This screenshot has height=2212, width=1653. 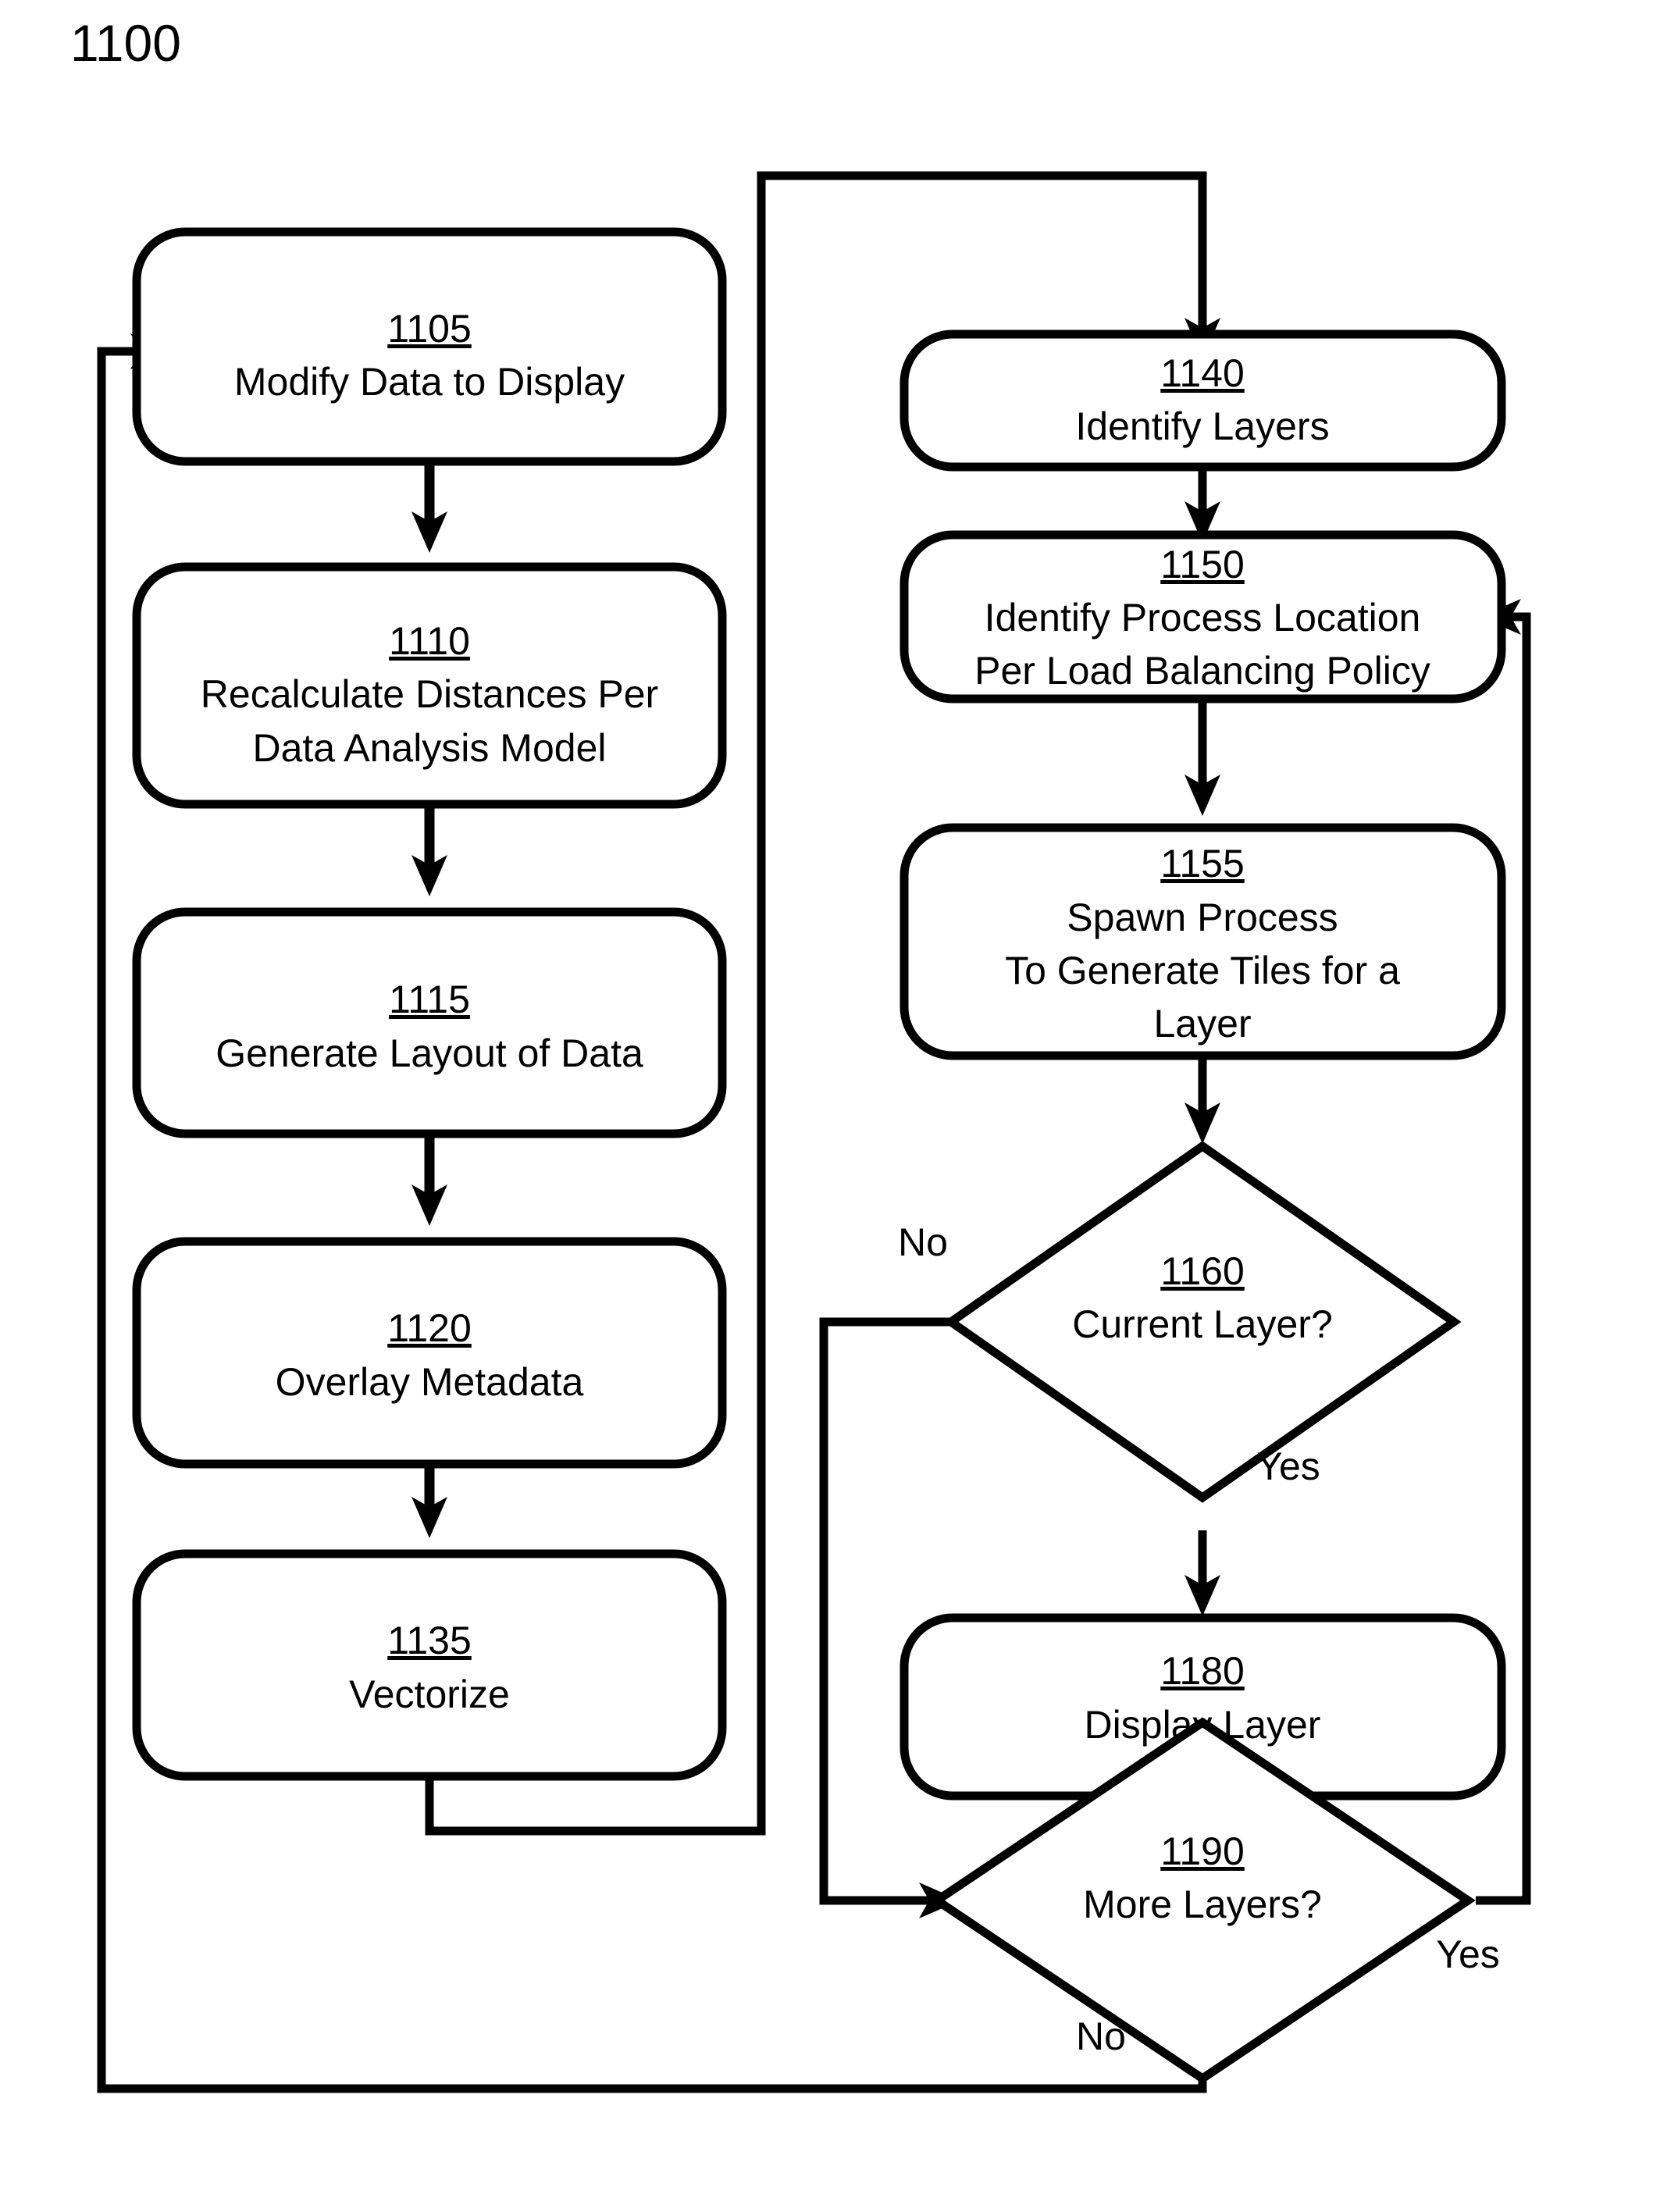 I want to click on node-1115-ref: 1115, so click(x=429, y=1000).